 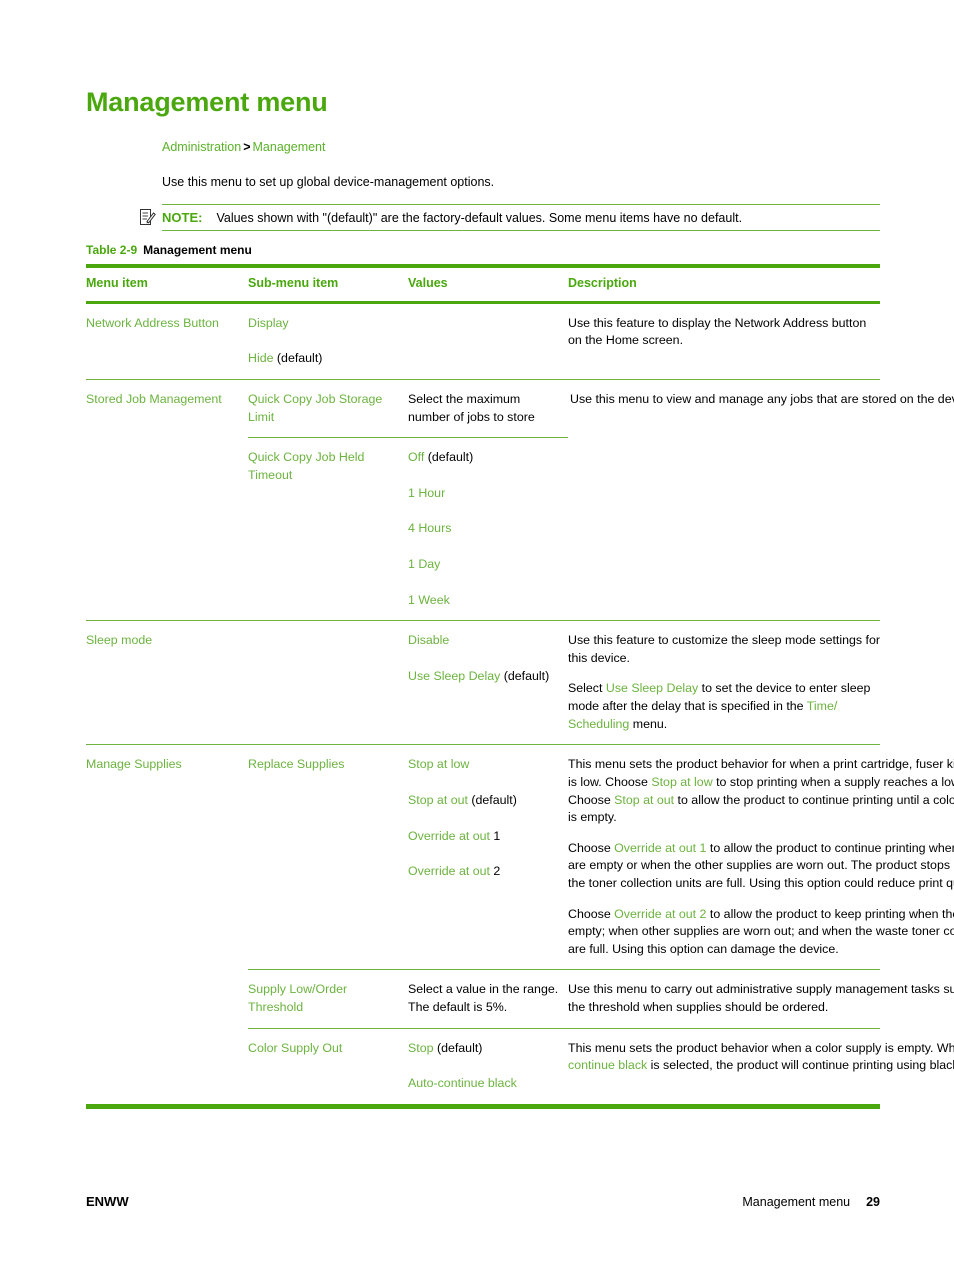 I want to click on value-label: Stop at low, so click(x=439, y=764).